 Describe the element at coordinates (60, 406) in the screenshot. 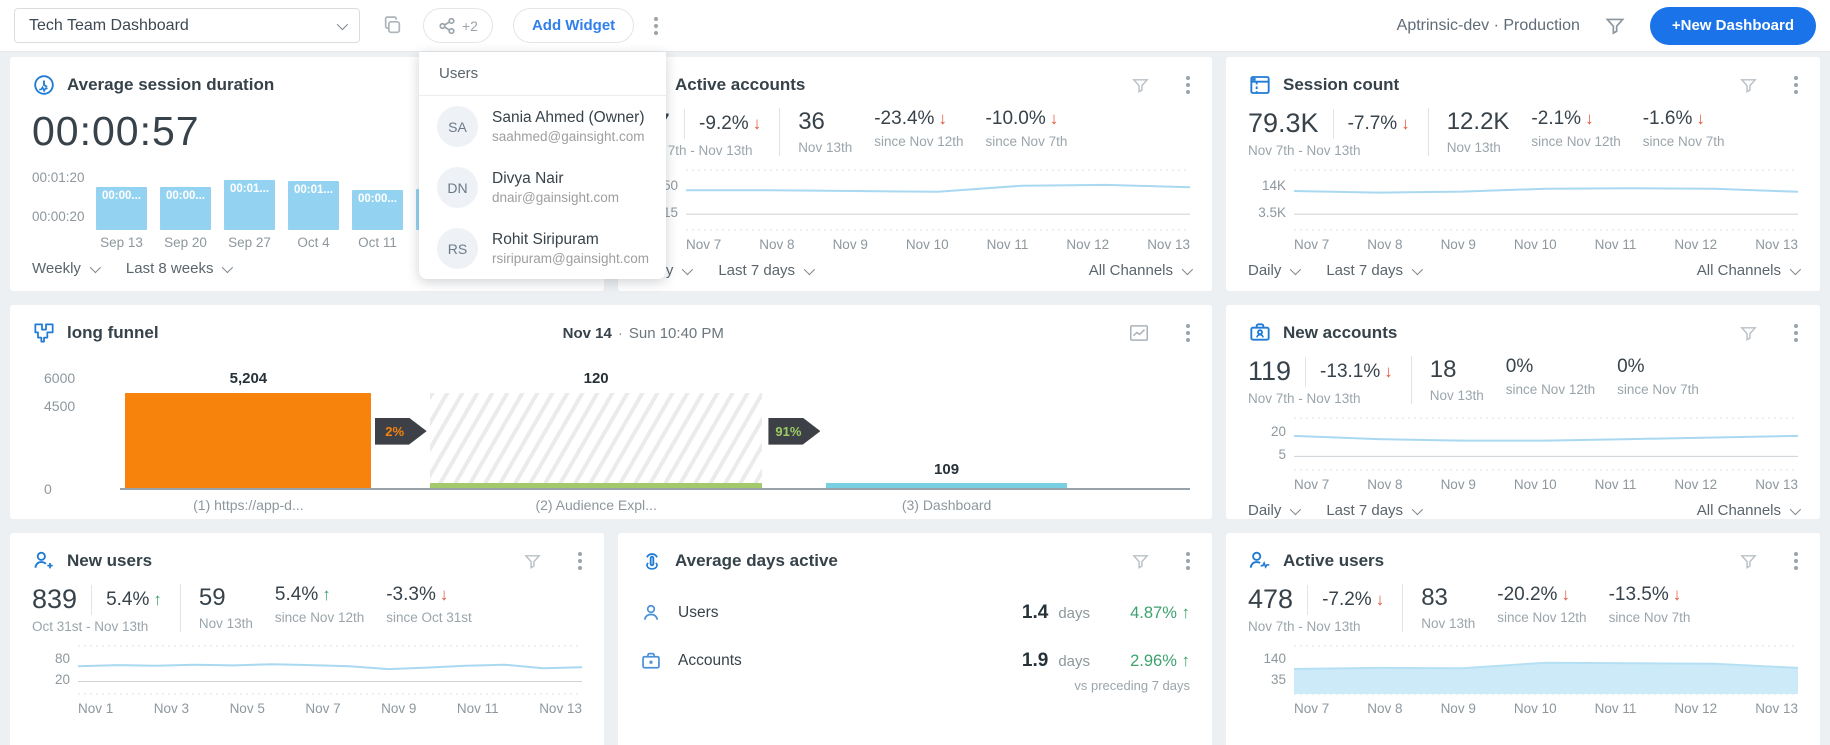

I see `y-axis-tick: 4500` at that location.